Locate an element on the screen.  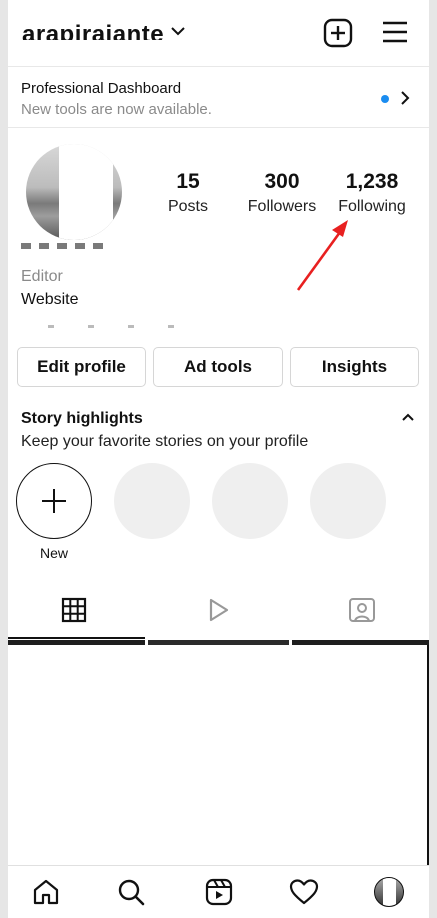
bottom-navigation is located at coordinates (218, 891).